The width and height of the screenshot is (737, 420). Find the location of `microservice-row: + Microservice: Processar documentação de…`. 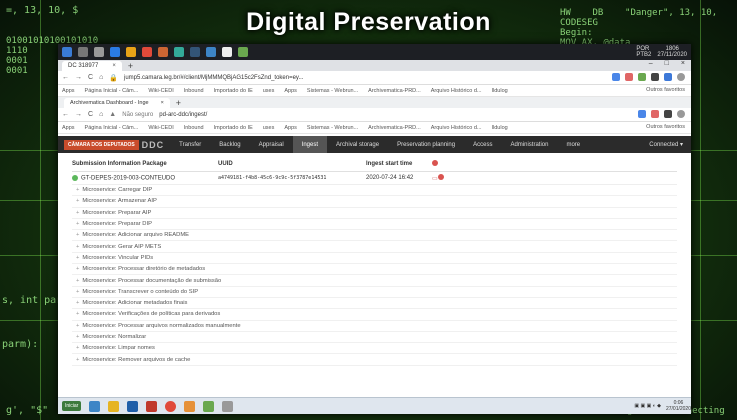

microservice-row: + Microservice: Processar documentação de… is located at coordinates (374, 281).